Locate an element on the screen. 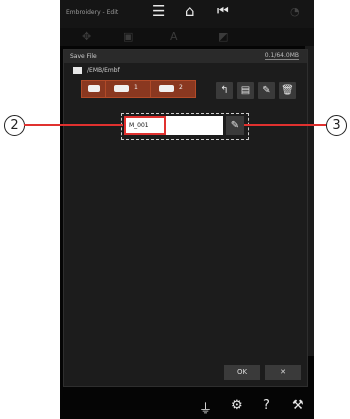 This screenshot has height=419, width=350. usb1-label: 1 is located at coordinates (136, 87).